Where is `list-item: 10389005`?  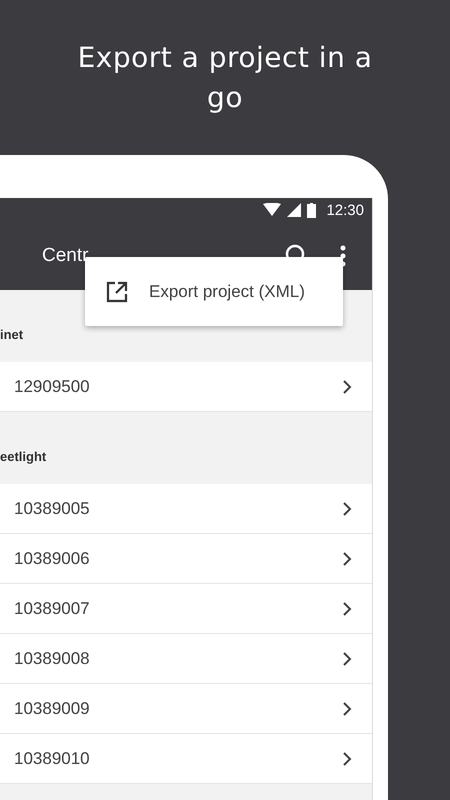
list-item: 10389005 is located at coordinates (186, 509).